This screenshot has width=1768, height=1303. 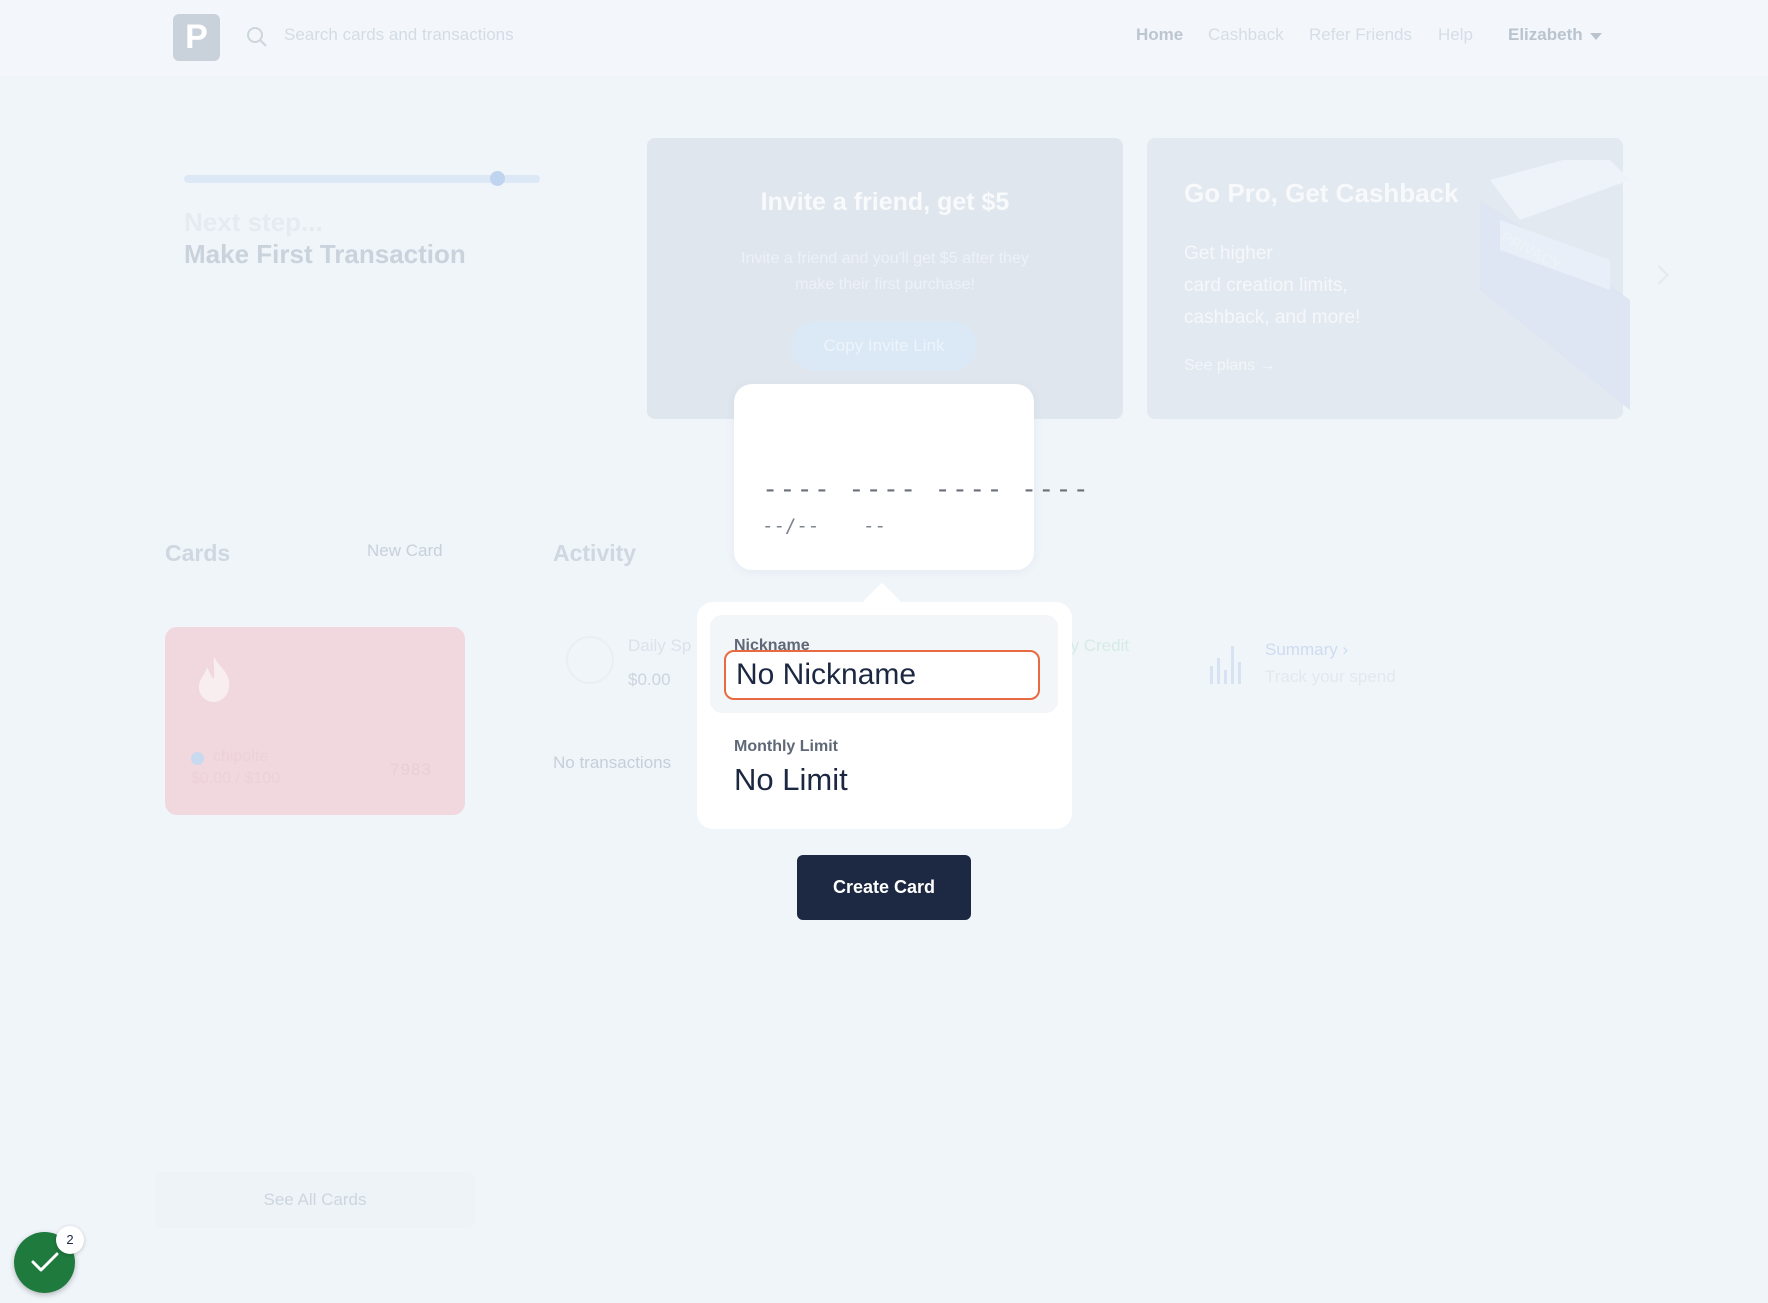 What do you see at coordinates (411, 769) in the screenshot?
I see `card-last4: 7983` at bounding box center [411, 769].